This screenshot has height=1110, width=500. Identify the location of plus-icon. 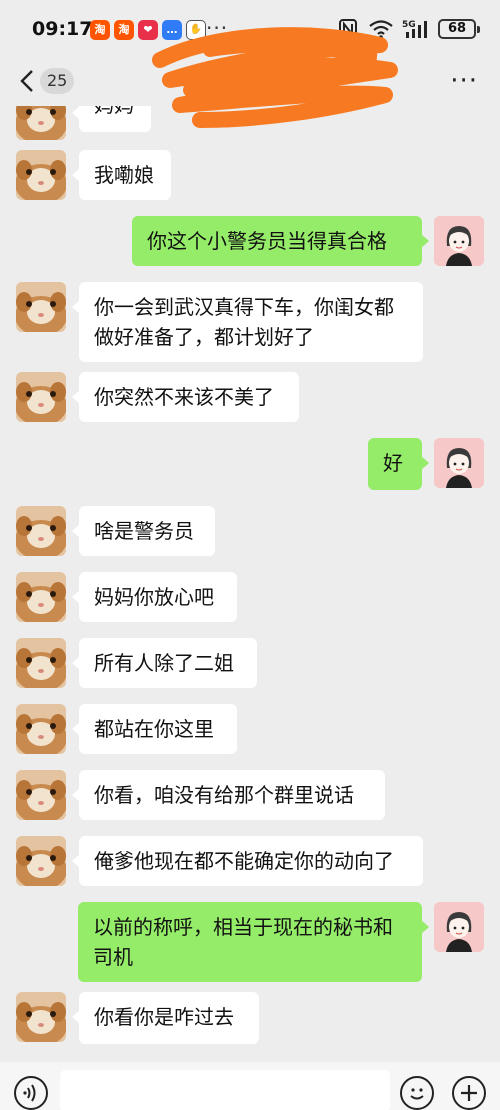
(469, 1093).